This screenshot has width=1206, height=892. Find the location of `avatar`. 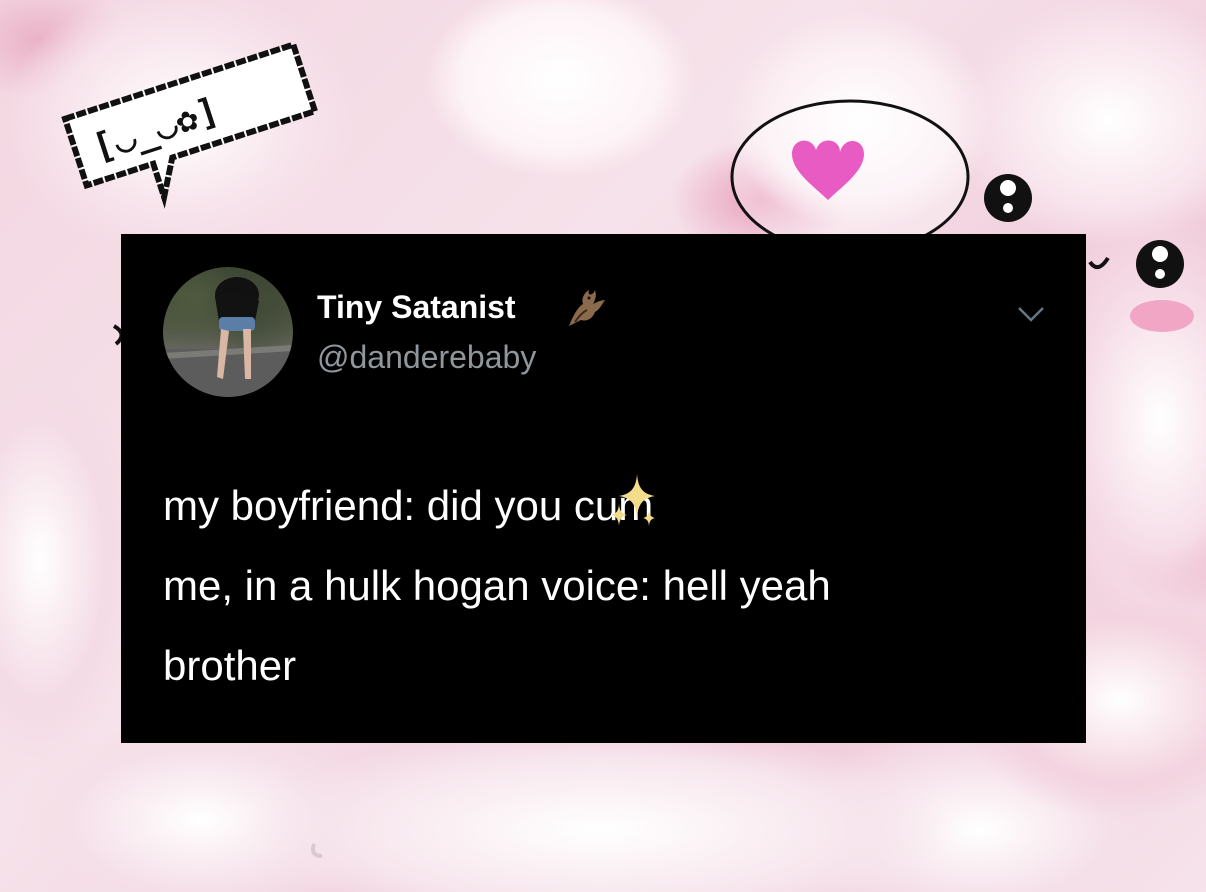

avatar is located at coordinates (228, 332).